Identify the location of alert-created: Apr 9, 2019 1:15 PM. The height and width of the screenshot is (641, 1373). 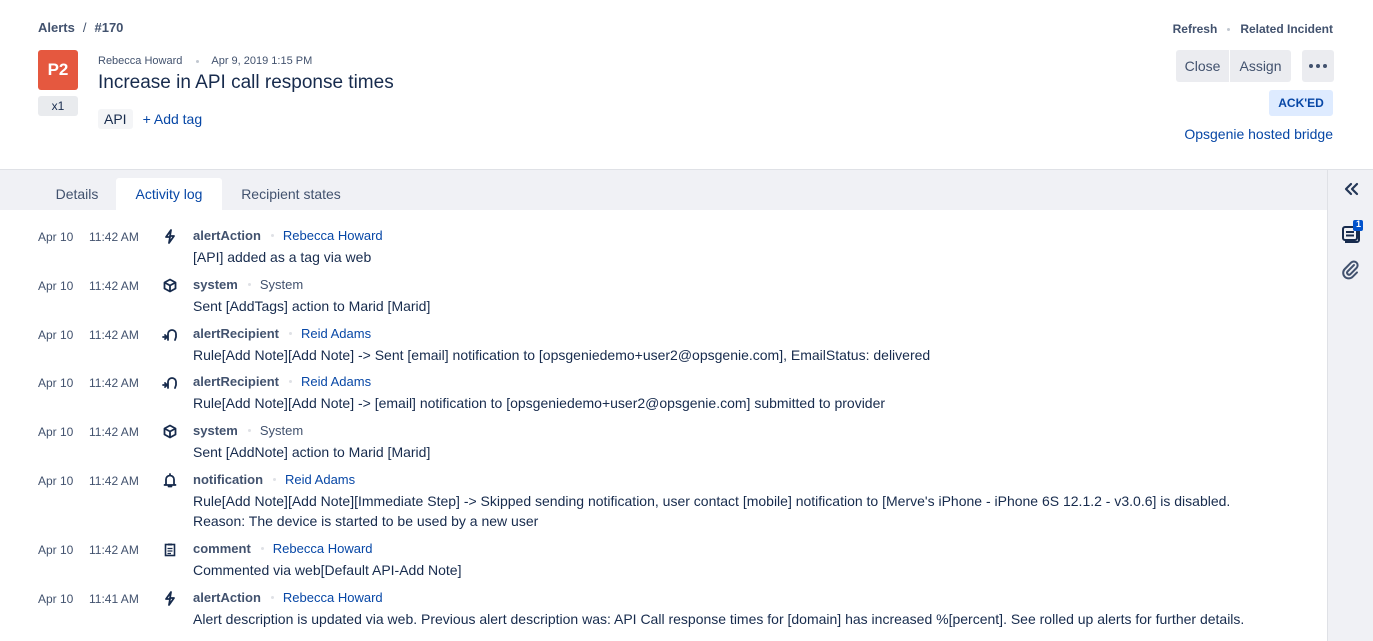
(262, 61).